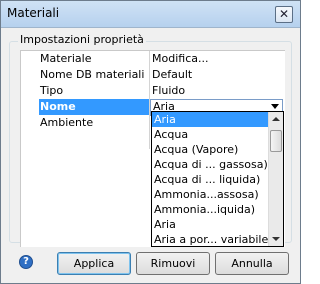  Describe the element at coordinates (92, 74) in the screenshot. I see `property-name: Nome DB materiali` at that location.